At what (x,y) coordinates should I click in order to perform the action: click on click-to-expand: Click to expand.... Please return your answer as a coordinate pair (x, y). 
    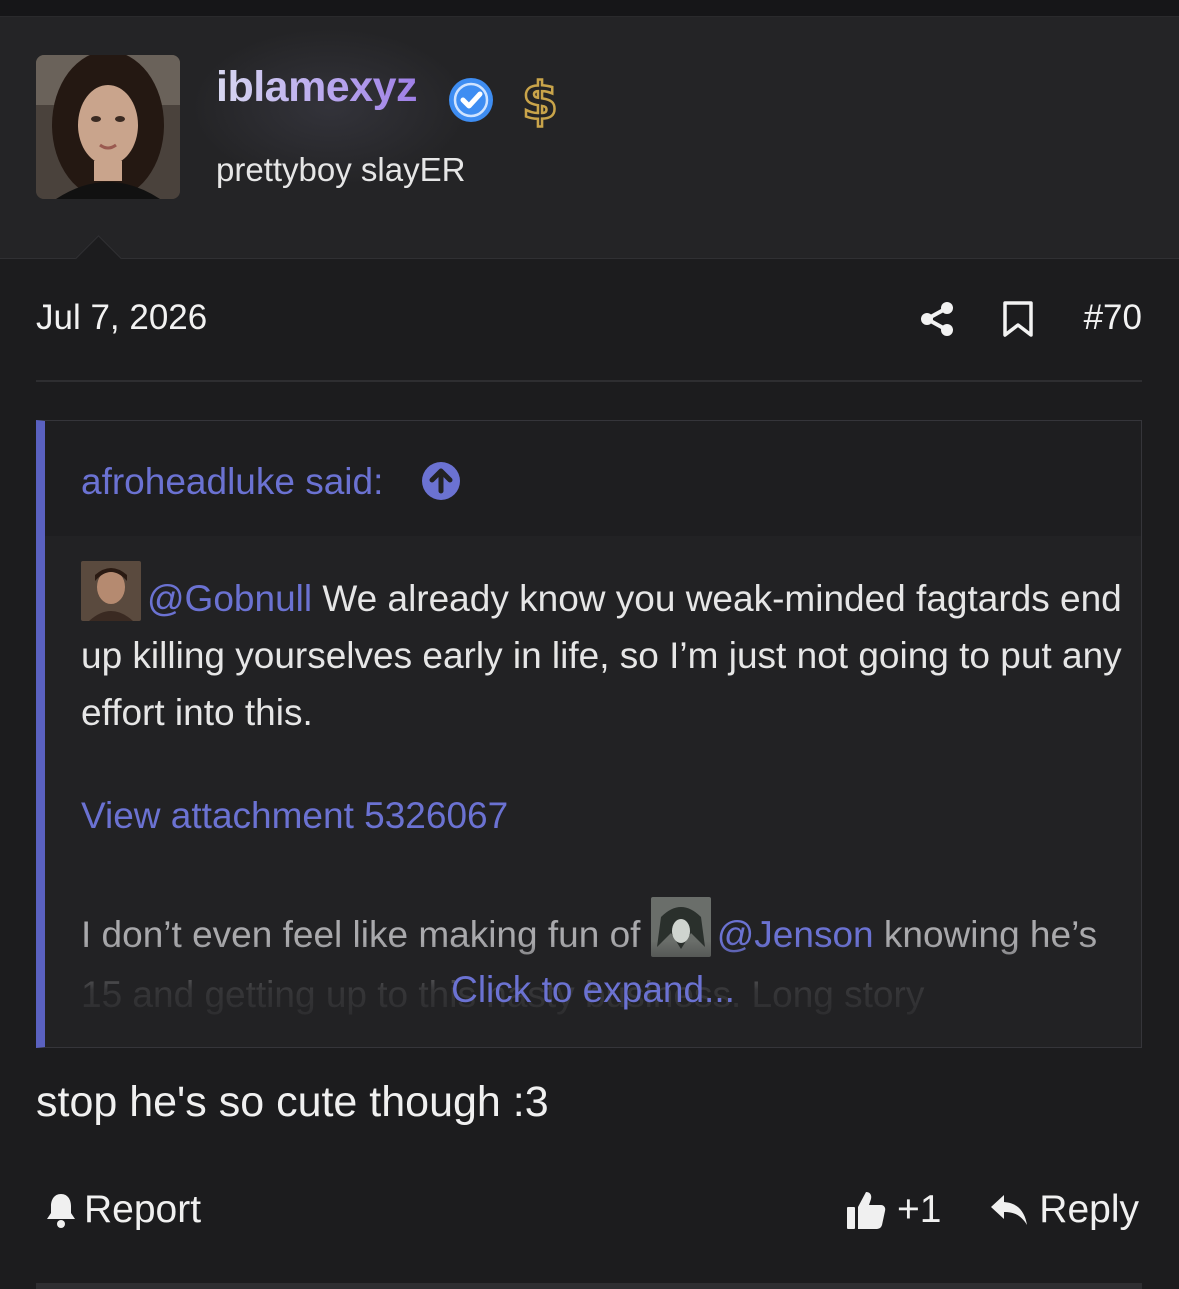
    Looking at the image, I should click on (593, 990).